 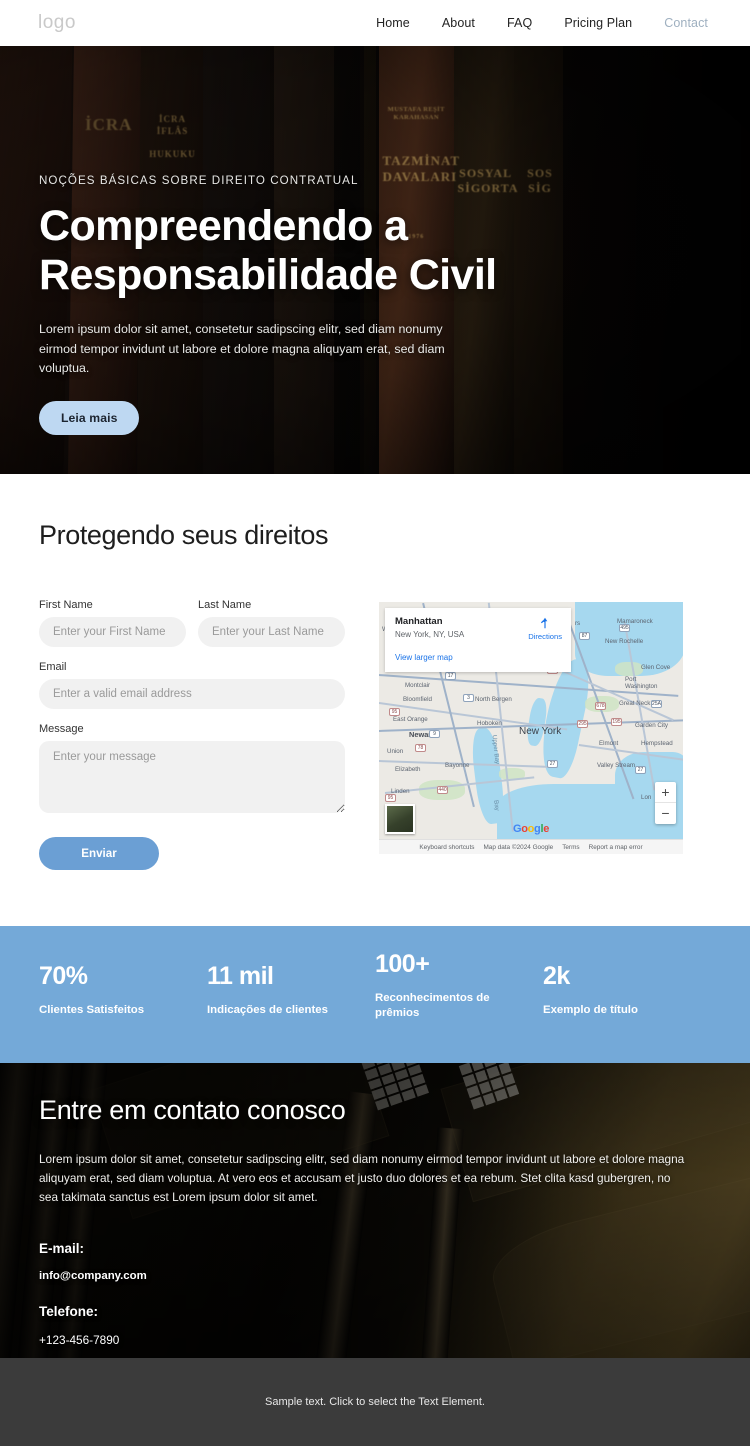 I want to click on nav-item-pricing-plan: Pricing Plan, so click(x=598, y=23).